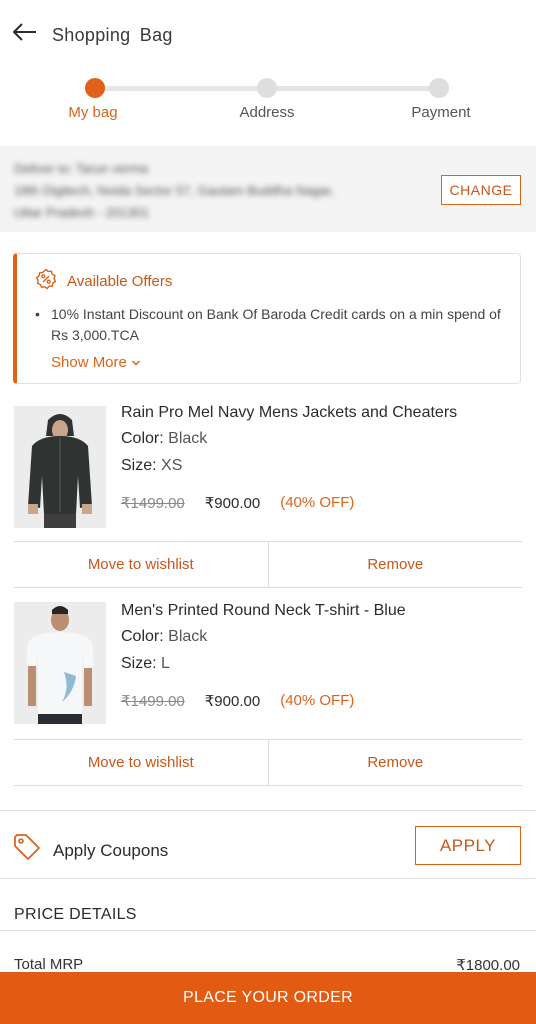  What do you see at coordinates (468, 845) in the screenshot?
I see `apply-coupon-button: APPLY` at bounding box center [468, 845].